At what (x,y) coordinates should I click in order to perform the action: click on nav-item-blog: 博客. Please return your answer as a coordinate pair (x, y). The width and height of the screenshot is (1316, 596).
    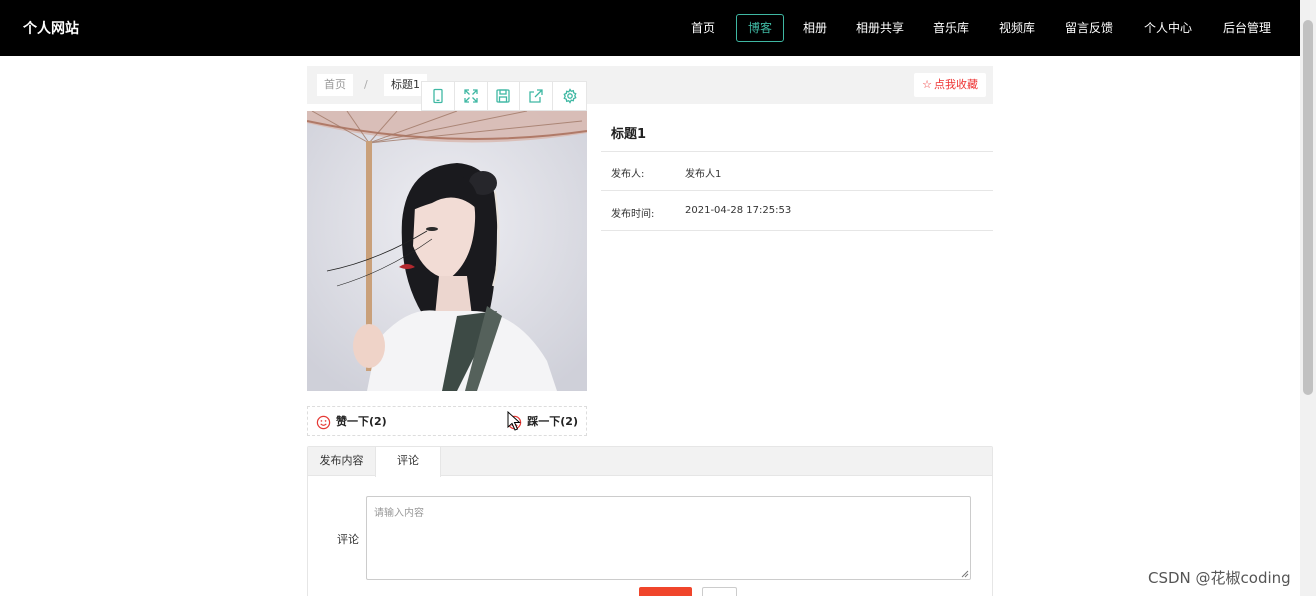
    Looking at the image, I should click on (760, 28).